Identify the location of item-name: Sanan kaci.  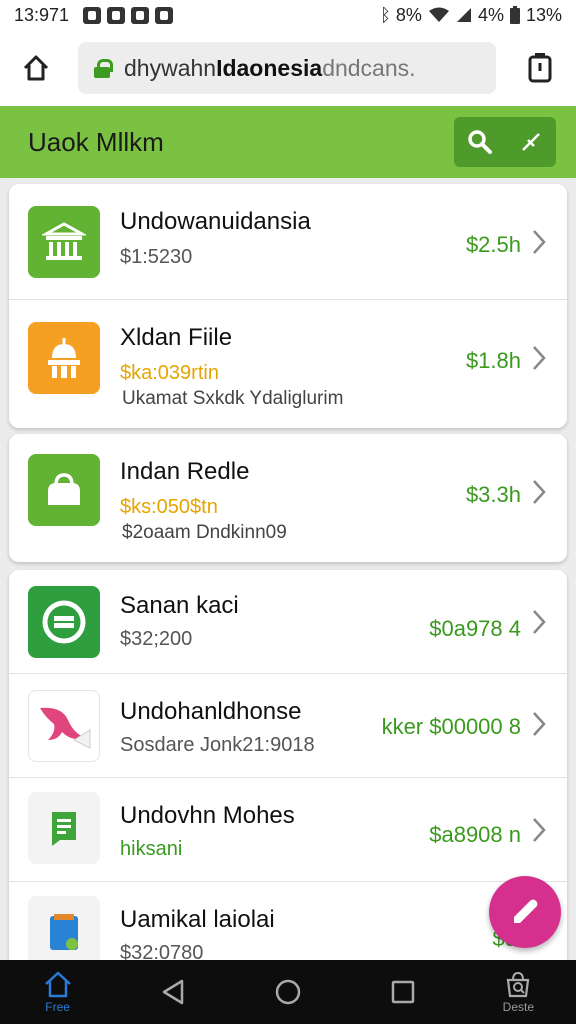
(179, 605).